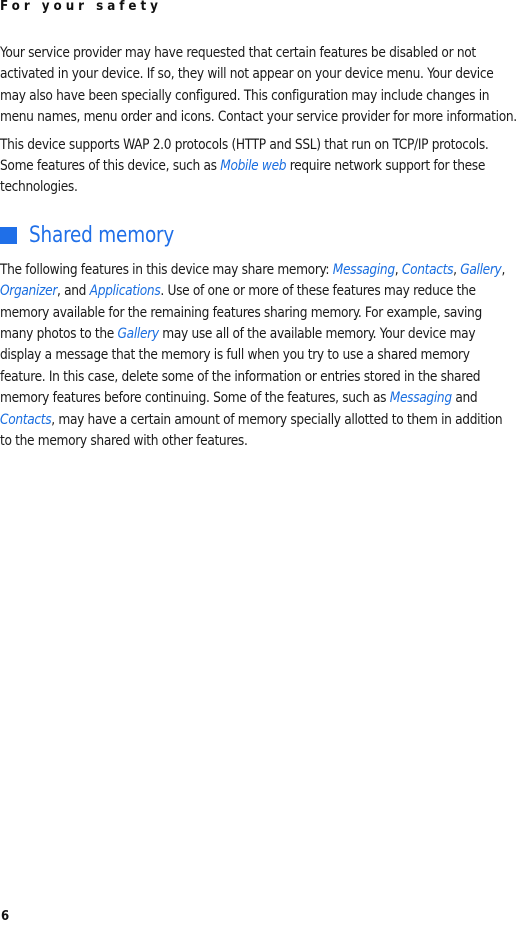 This screenshot has height=925, width=516. What do you see at coordinates (8, 236) in the screenshot?
I see `section-bullet-square-icon` at bounding box center [8, 236].